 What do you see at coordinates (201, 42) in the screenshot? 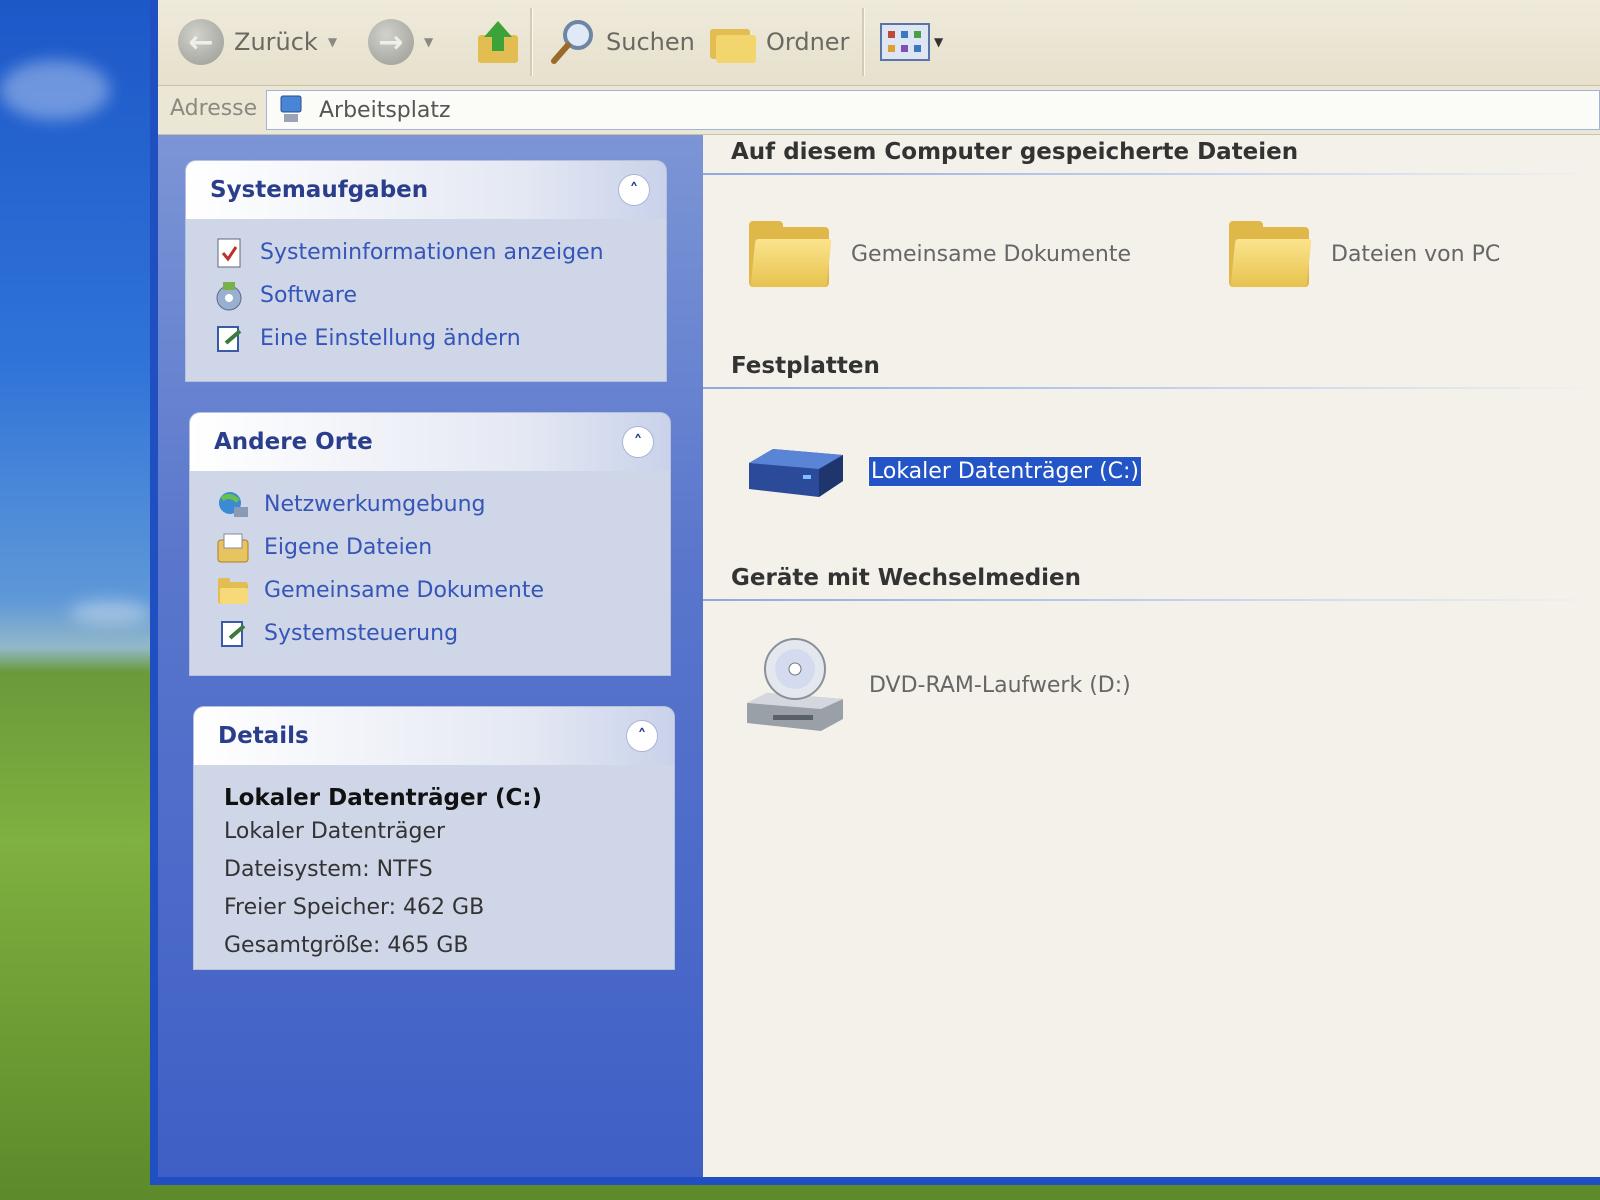
I see `back-arrow-icon: ←` at bounding box center [201, 42].